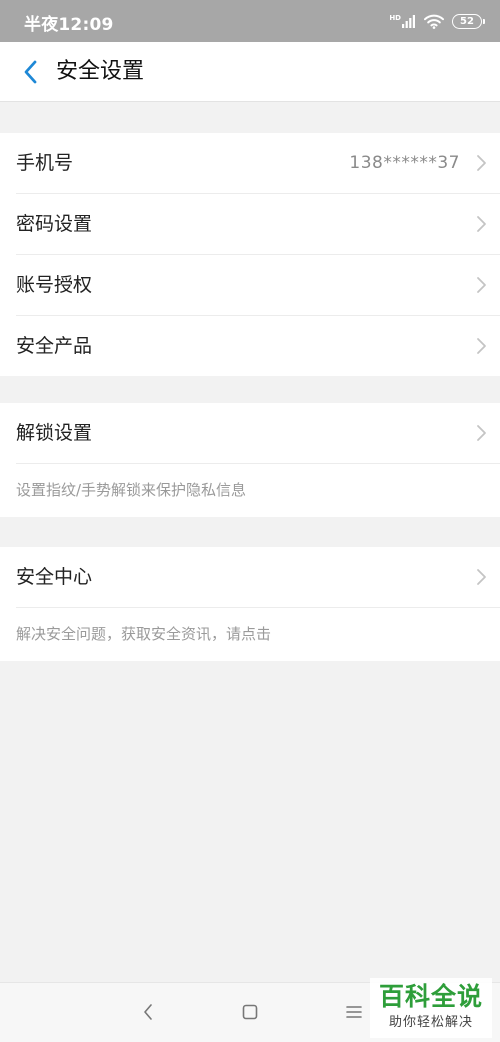 This screenshot has height=1042, width=500. Describe the element at coordinates (402, 21) in the screenshot. I see `signal-icon: HD` at that location.